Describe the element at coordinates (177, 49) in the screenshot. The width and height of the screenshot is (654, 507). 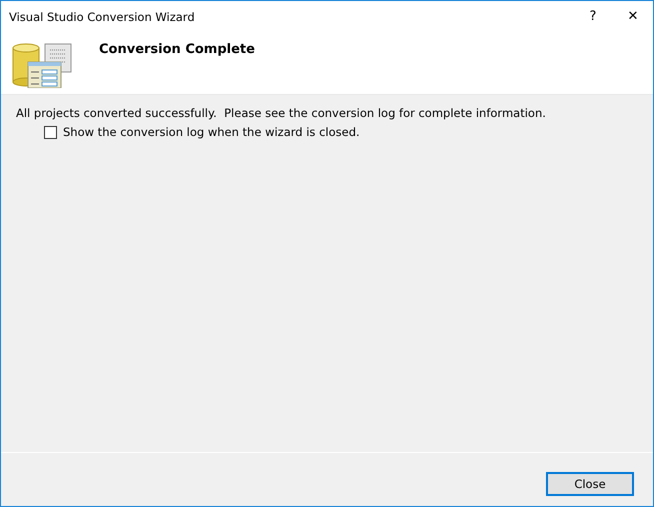
I see `page-heading: Conversion Complete` at that location.